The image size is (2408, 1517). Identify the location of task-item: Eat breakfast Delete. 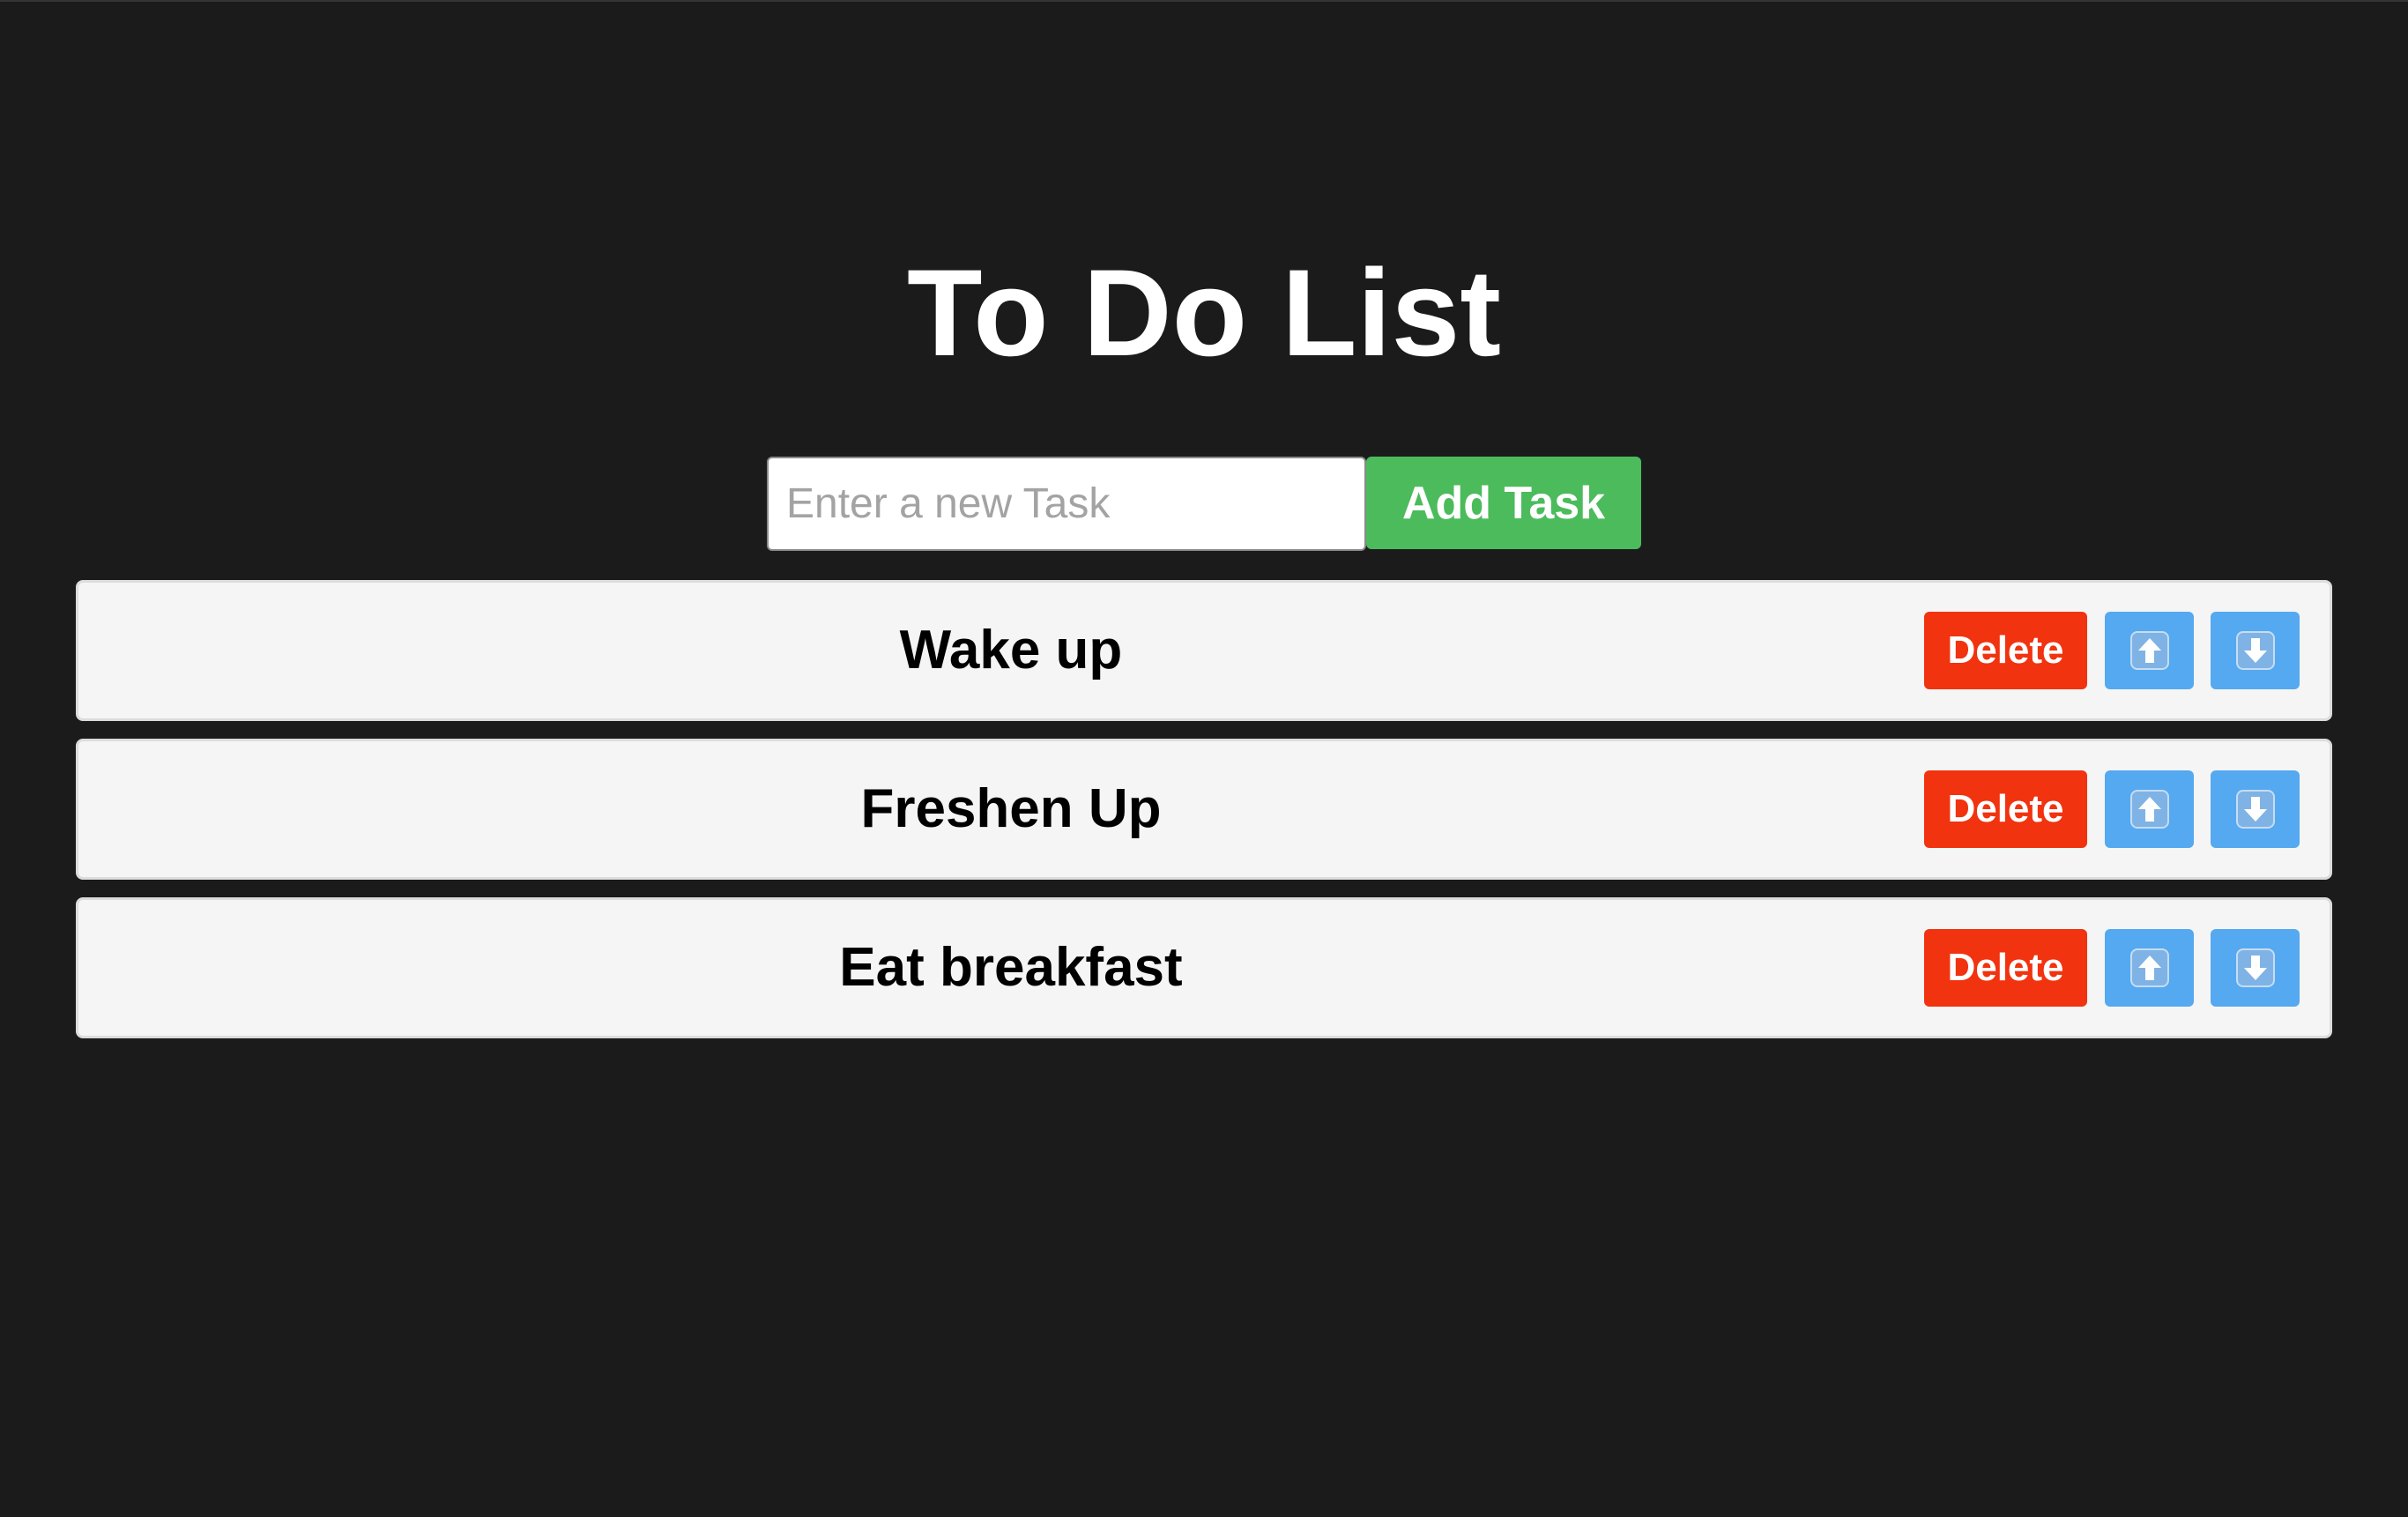
(1204, 967).